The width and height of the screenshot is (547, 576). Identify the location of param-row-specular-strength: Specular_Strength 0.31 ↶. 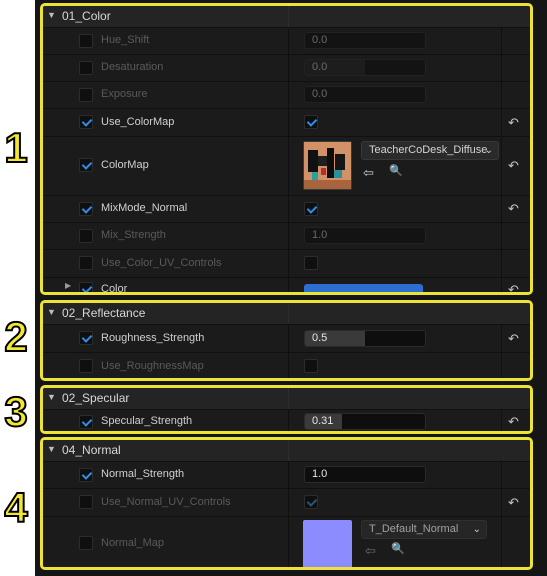
(286, 420).